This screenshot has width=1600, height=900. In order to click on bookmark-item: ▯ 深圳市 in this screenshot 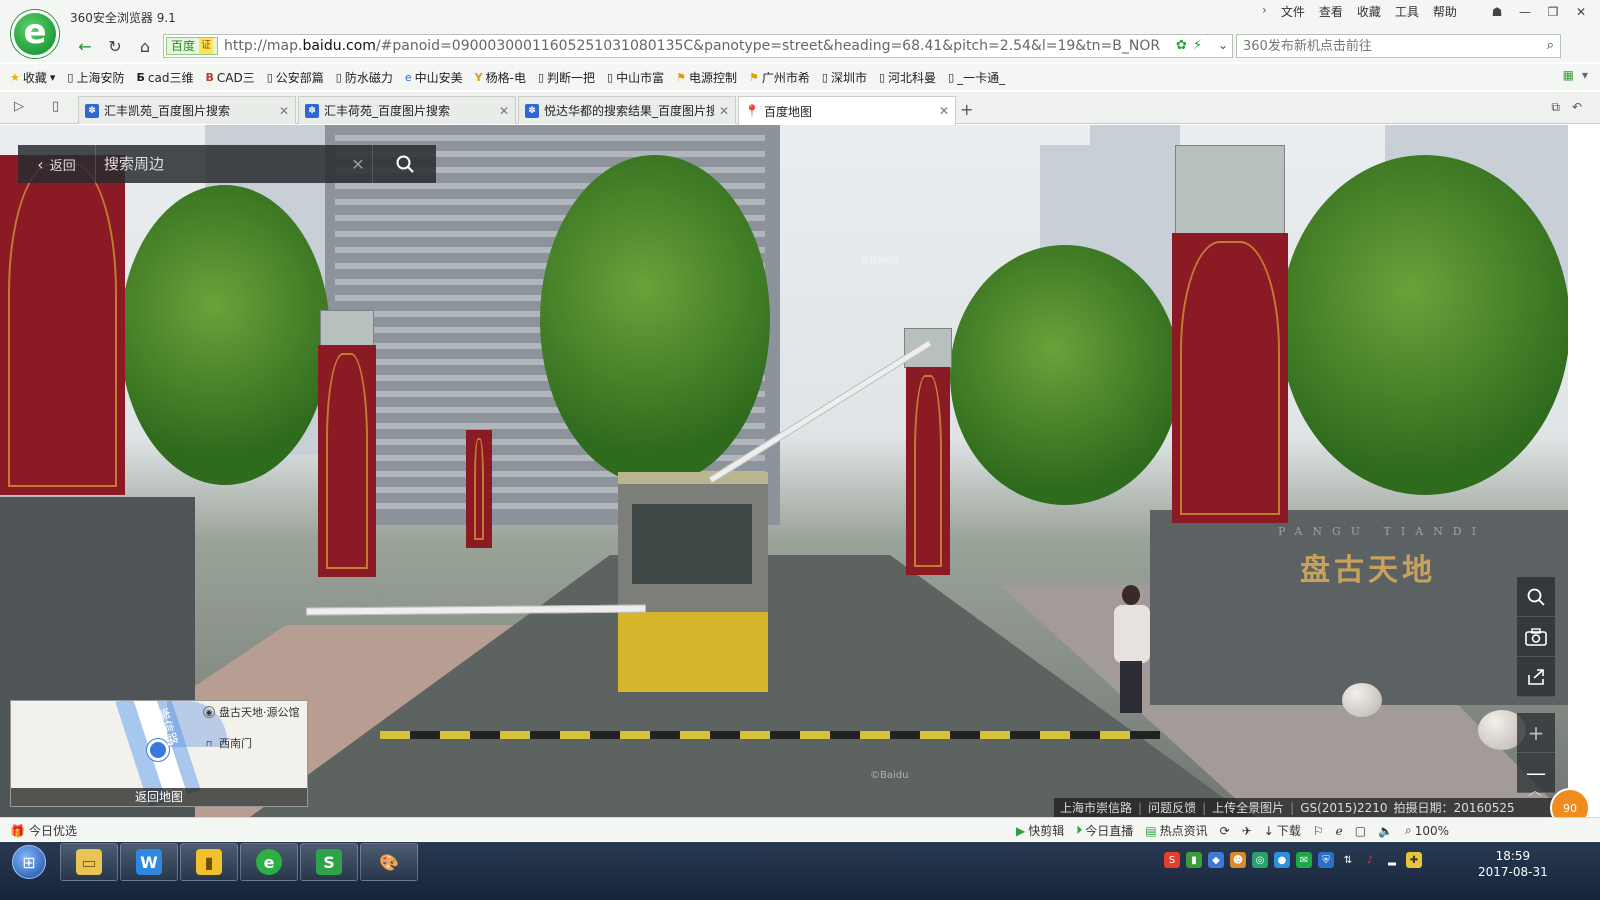, I will do `click(844, 77)`.